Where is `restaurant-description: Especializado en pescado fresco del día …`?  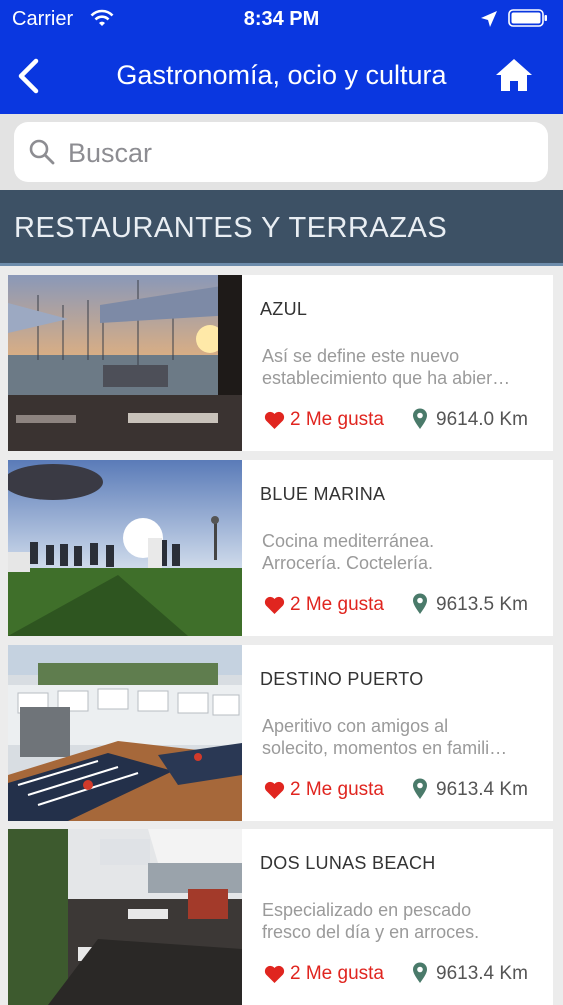
restaurant-description: Especializado en pescado fresco del día … is located at coordinates (371, 921).